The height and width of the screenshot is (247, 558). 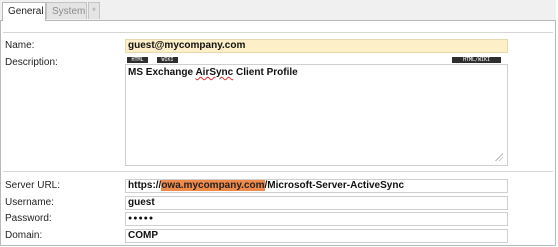 What do you see at coordinates (278, 10) in the screenshot?
I see `tab-bar: General System *` at bounding box center [278, 10].